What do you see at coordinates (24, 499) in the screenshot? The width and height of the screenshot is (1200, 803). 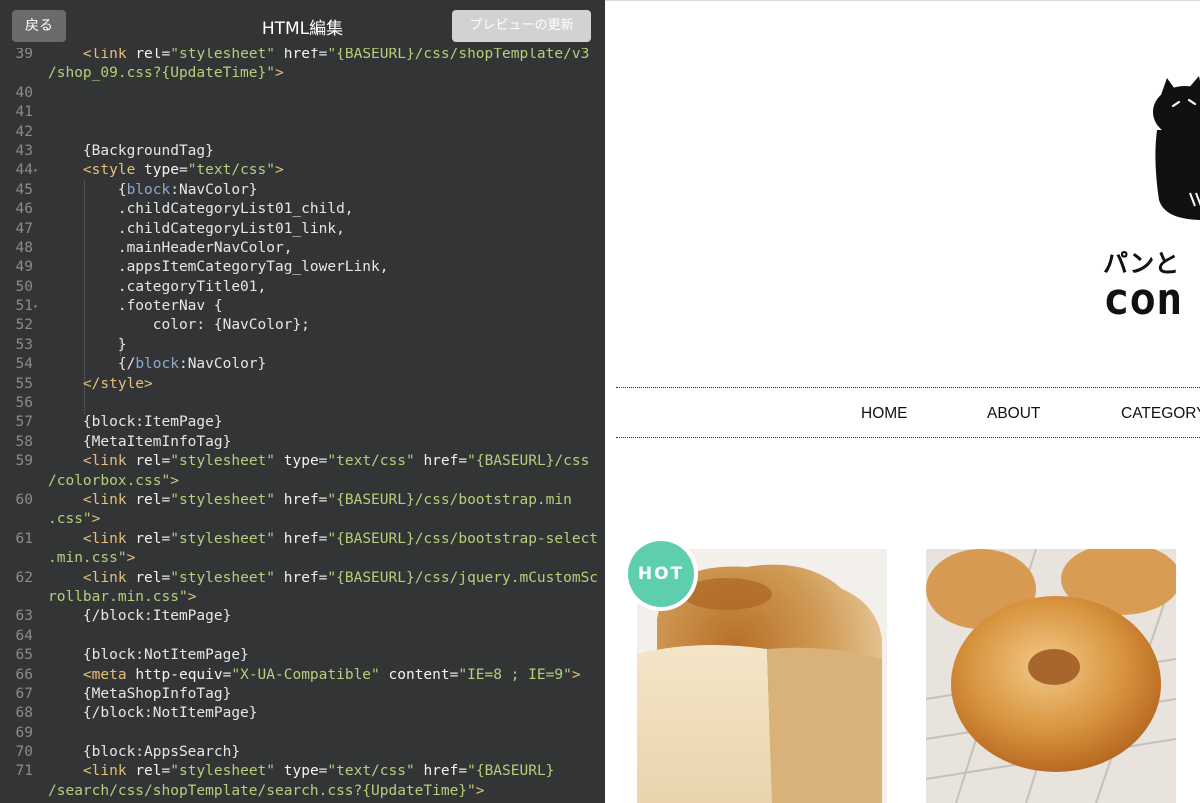 I see `line-number: 60` at bounding box center [24, 499].